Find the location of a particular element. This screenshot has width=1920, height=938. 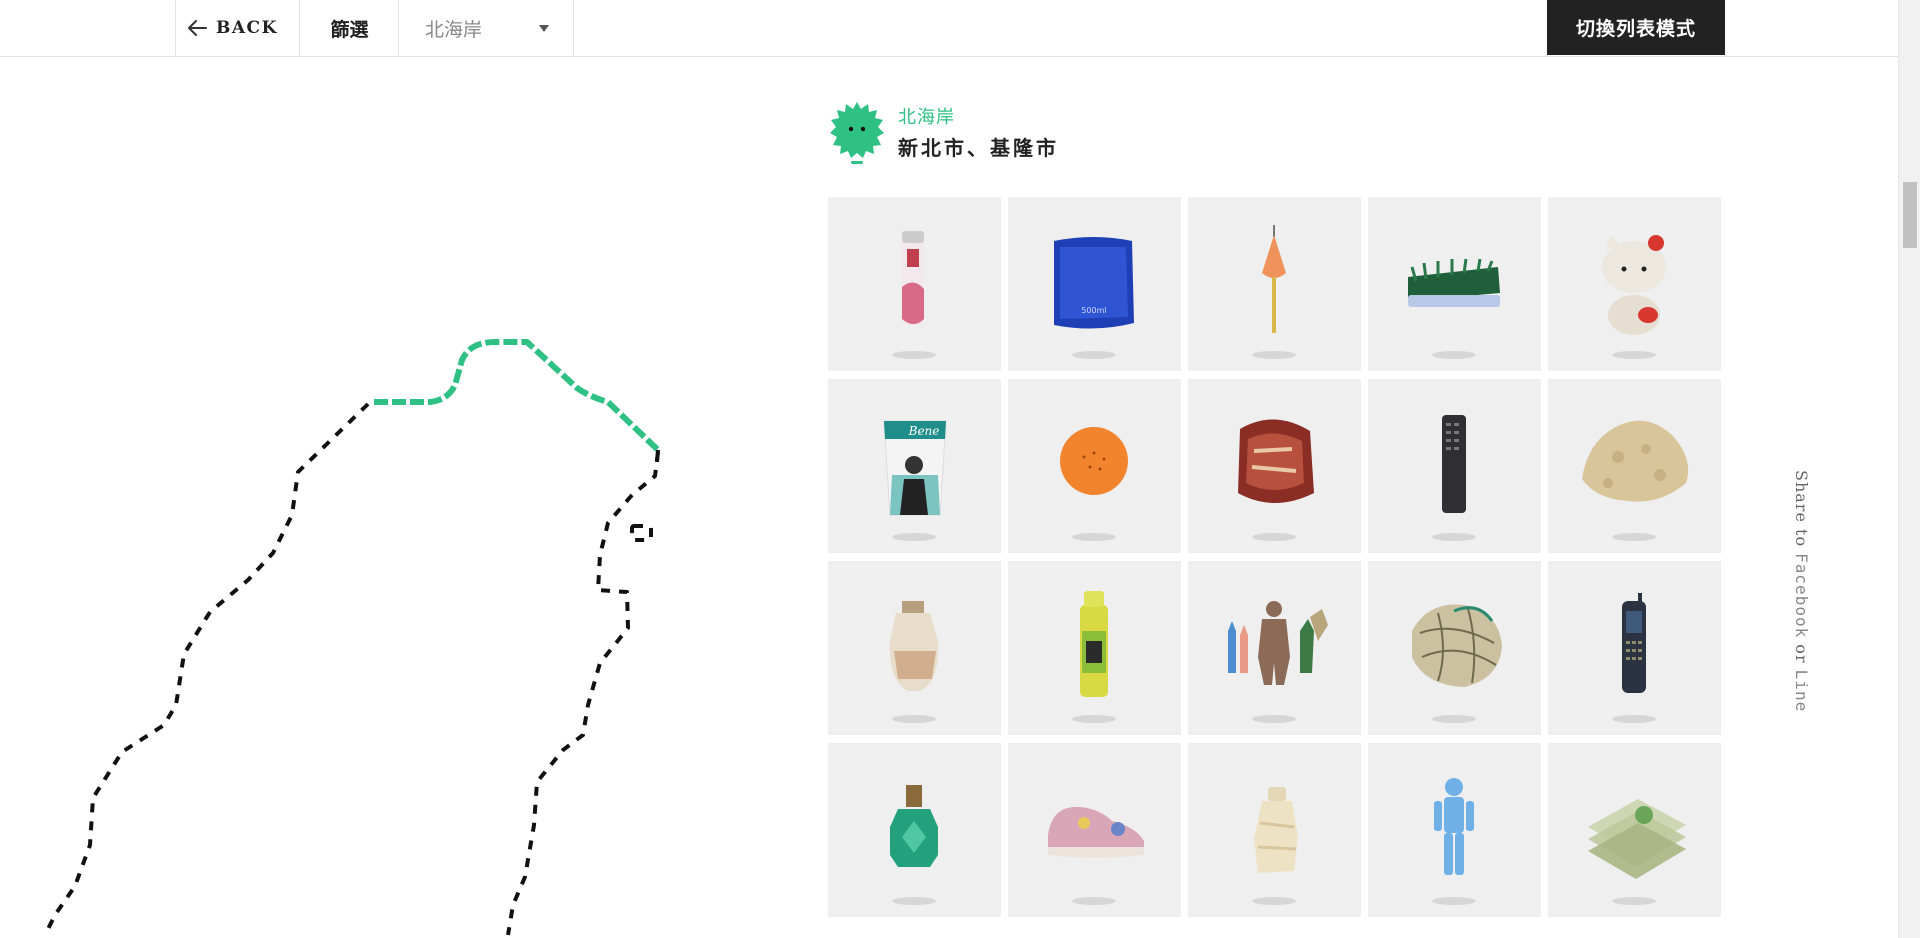

food-packs-icon is located at coordinates (1637, 852).